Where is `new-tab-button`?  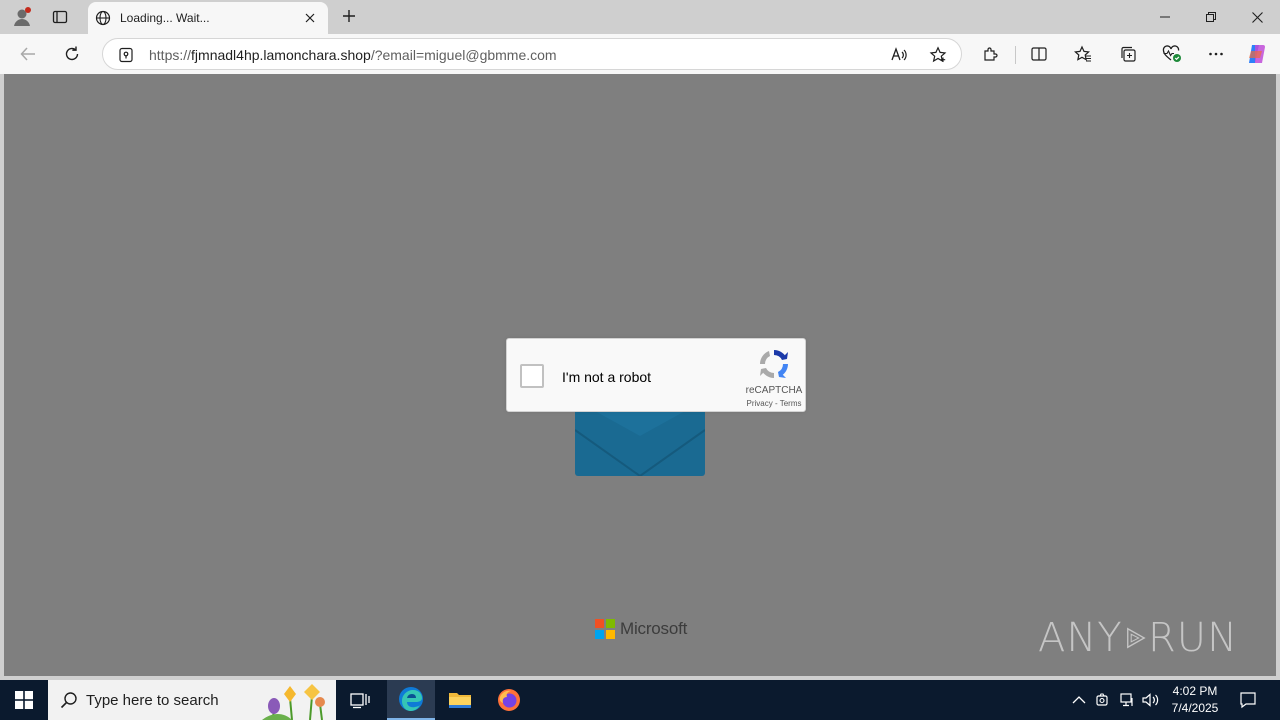
new-tab-button is located at coordinates (349, 16).